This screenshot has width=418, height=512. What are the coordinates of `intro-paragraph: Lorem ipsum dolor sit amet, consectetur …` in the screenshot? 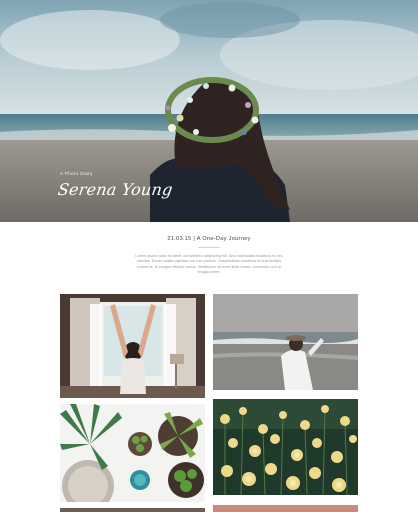 It's located at (209, 264).